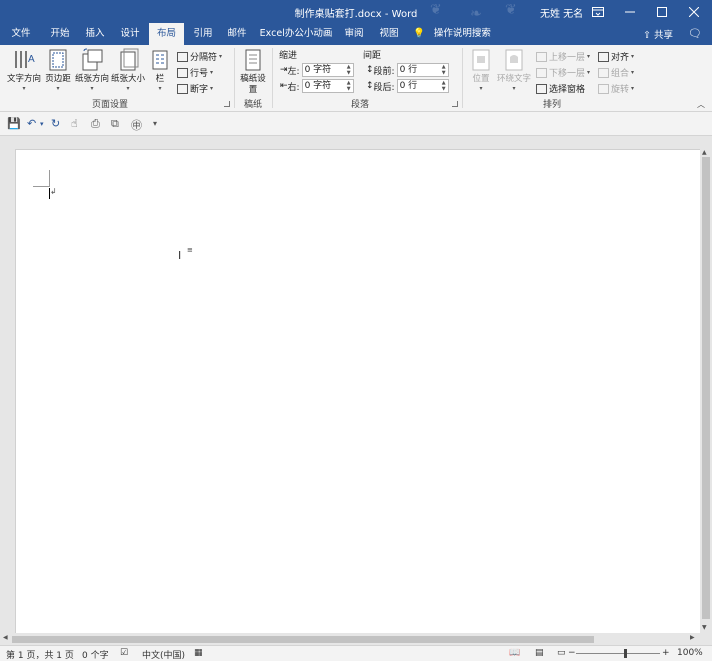 This screenshot has height=661, width=712. What do you see at coordinates (662, 11) in the screenshot?
I see `maximize-button` at bounding box center [662, 11].